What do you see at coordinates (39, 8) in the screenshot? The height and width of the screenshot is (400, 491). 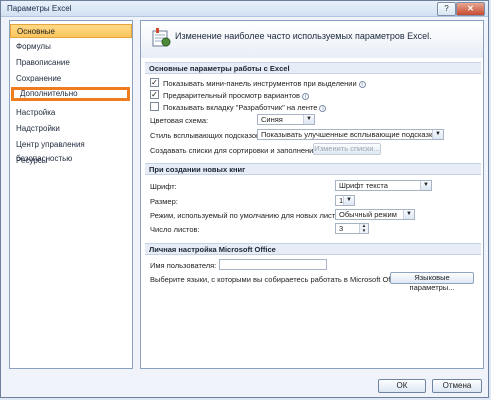 I see `window-title: Параметры Excel` at bounding box center [39, 8].